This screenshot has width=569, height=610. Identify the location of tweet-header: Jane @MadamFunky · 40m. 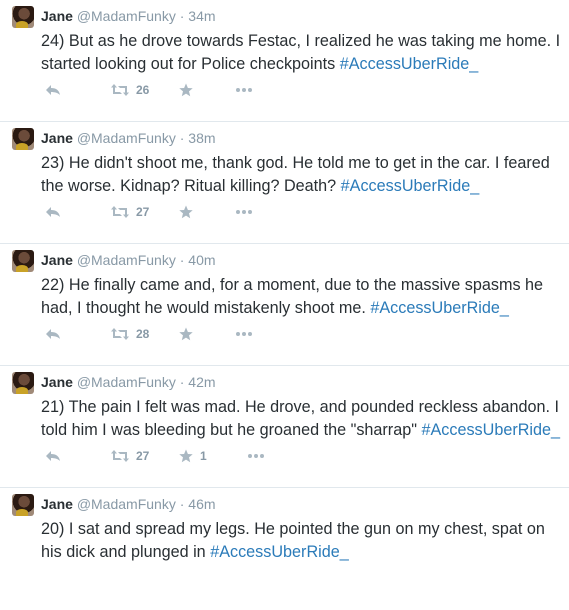
(128, 260).